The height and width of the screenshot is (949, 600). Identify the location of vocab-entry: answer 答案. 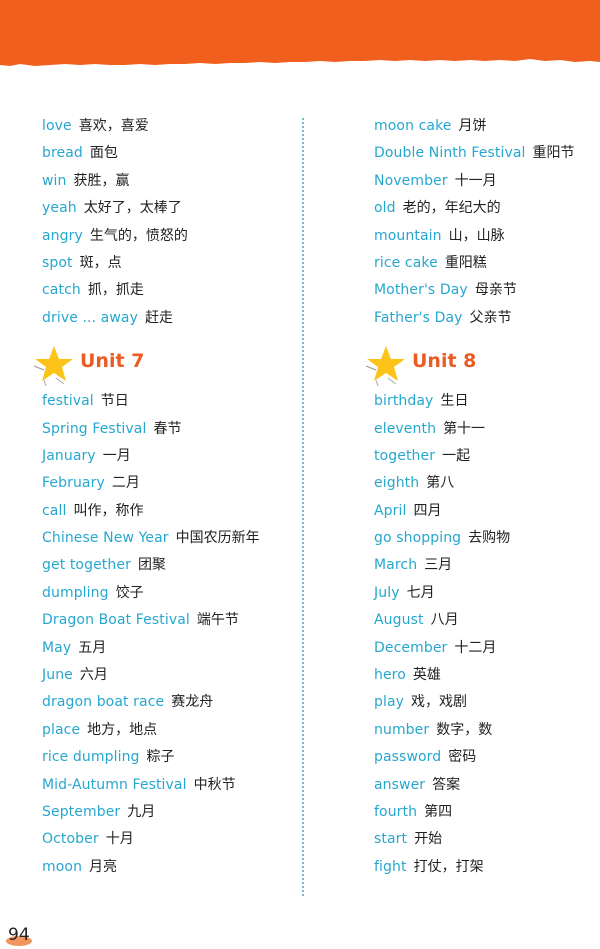
(487, 785).